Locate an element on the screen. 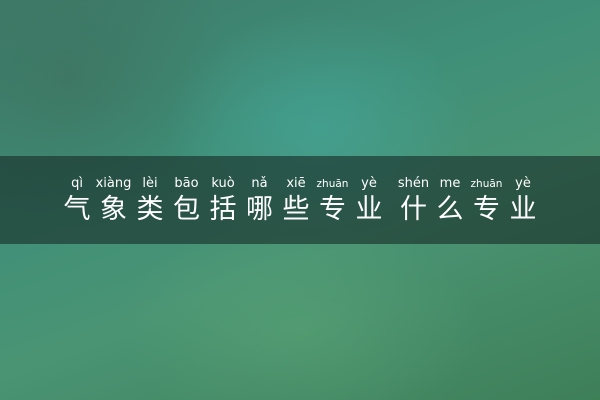 This screenshot has width=600, height=400. hanzi-char: 哪 is located at coordinates (259, 209).